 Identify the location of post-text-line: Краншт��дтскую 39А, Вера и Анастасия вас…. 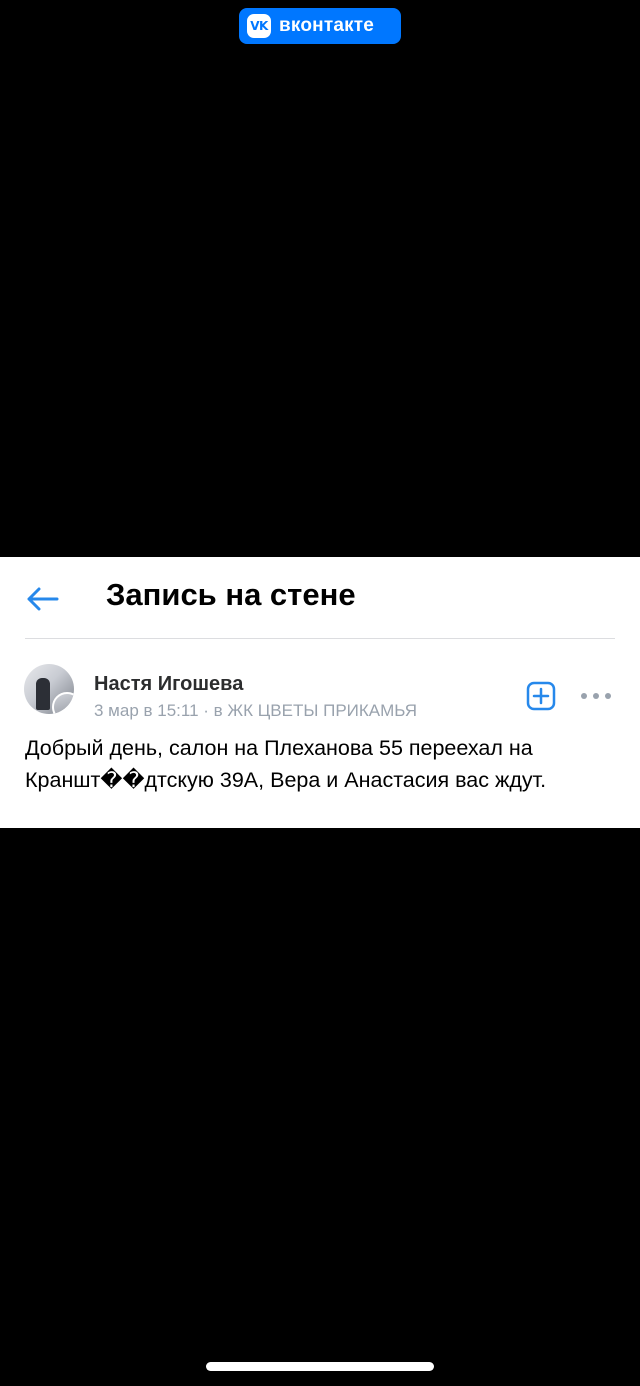
(286, 780).